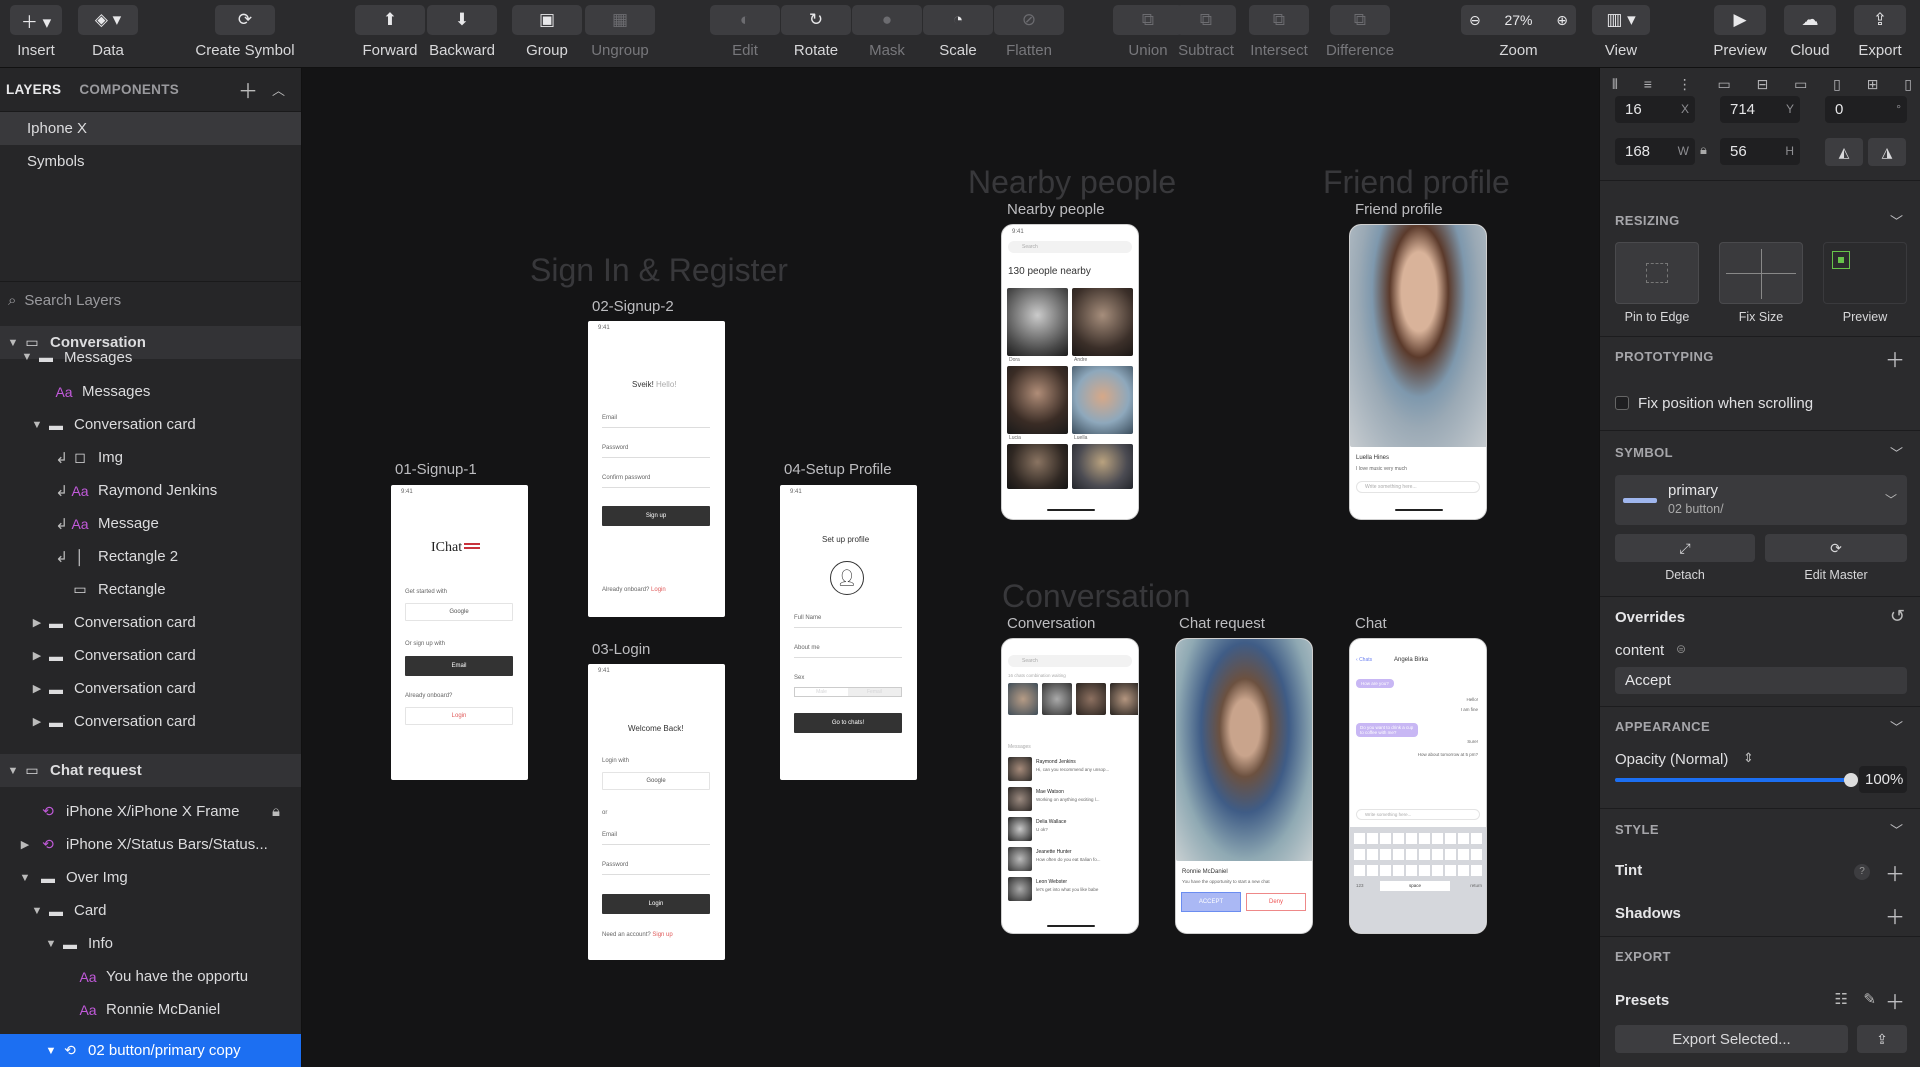 The image size is (1920, 1067). I want to click on add-page-icon: ＋, so click(248, 89).